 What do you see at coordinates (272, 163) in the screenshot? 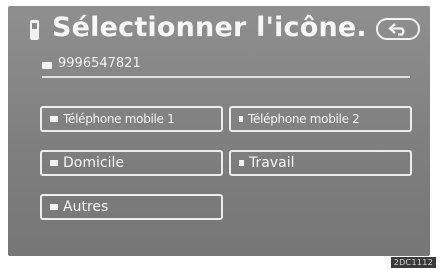
I see `button-label: Travail` at bounding box center [272, 163].